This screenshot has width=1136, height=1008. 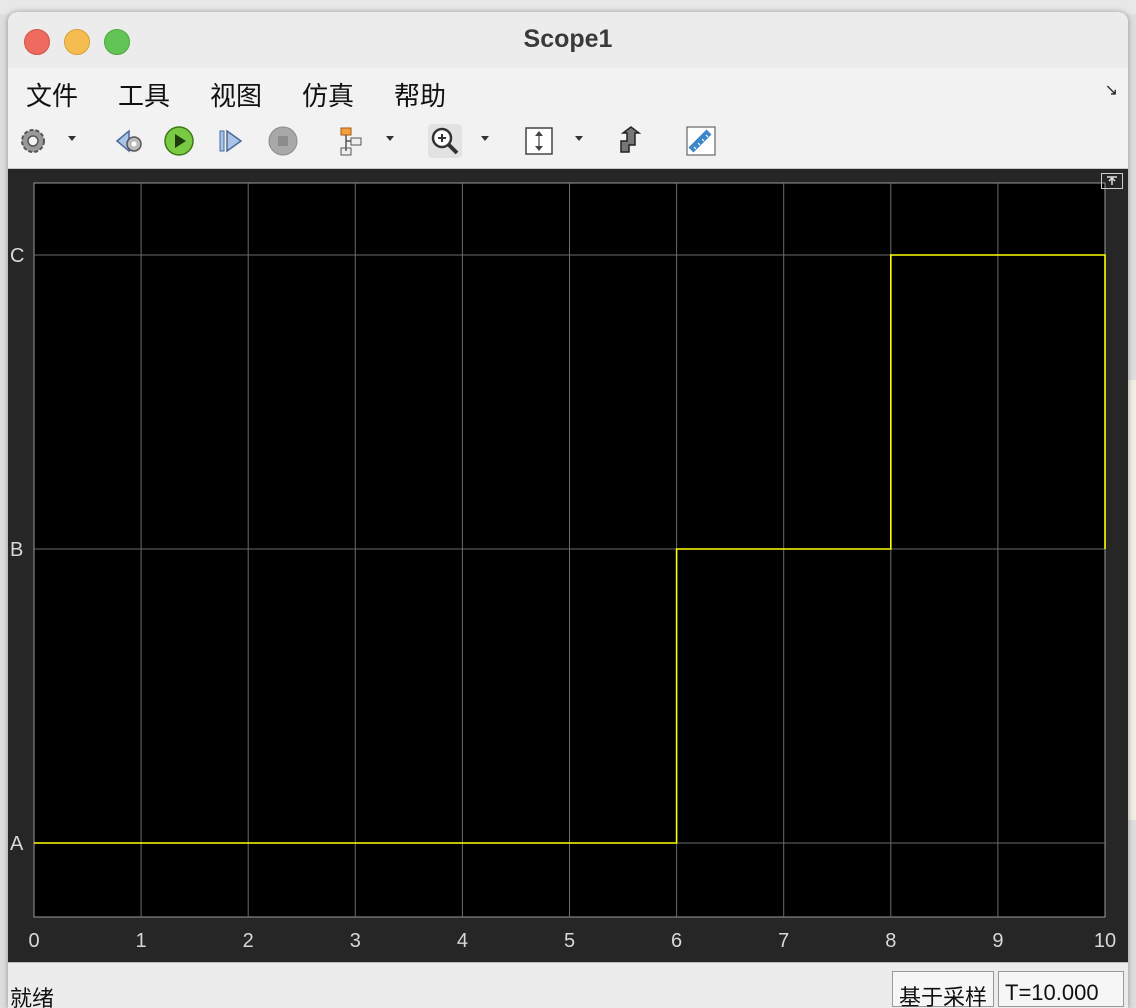 What do you see at coordinates (16, 550) in the screenshot?
I see `y-tick-label: B` at bounding box center [16, 550].